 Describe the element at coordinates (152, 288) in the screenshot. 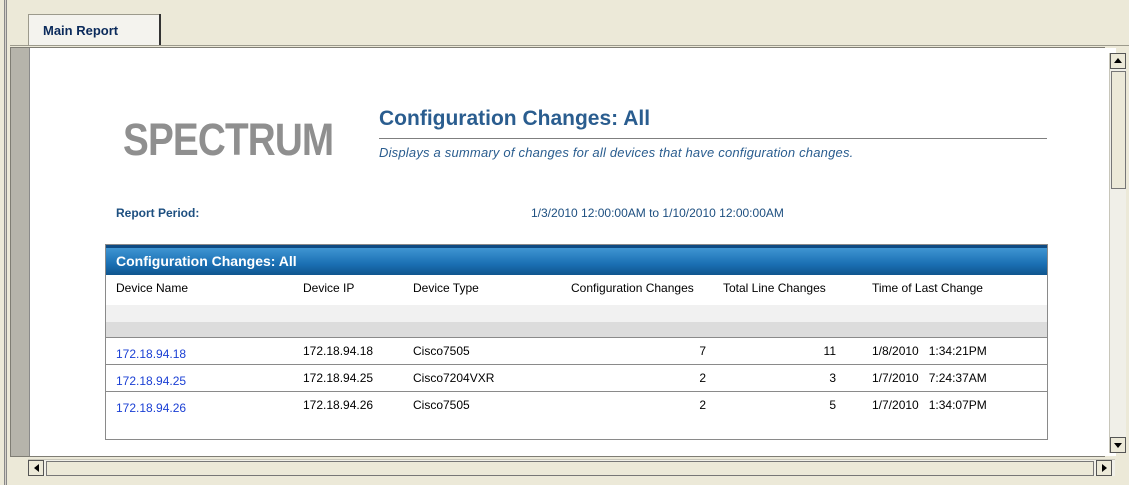

I see `col-device-name: Device Name` at that location.